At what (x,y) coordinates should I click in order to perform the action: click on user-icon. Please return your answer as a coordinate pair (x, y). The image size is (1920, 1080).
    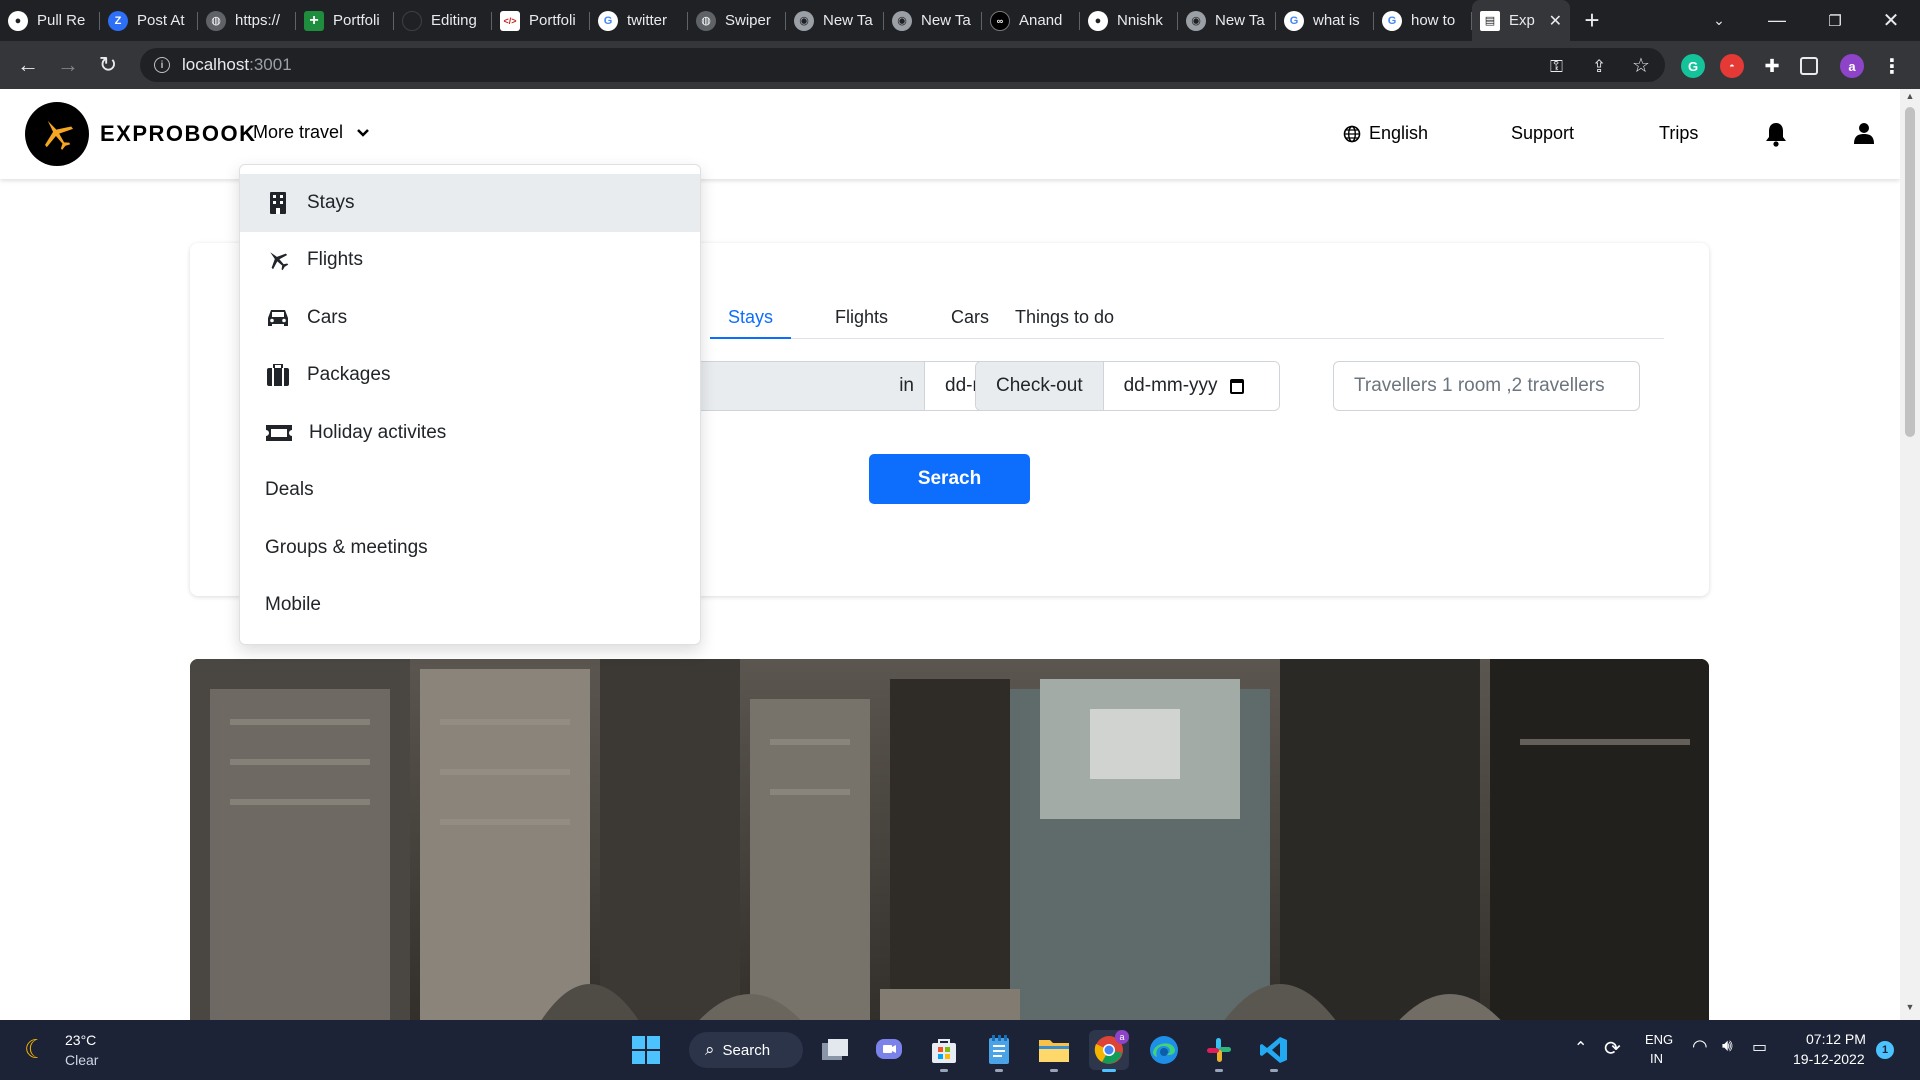
    Looking at the image, I should click on (1864, 133).